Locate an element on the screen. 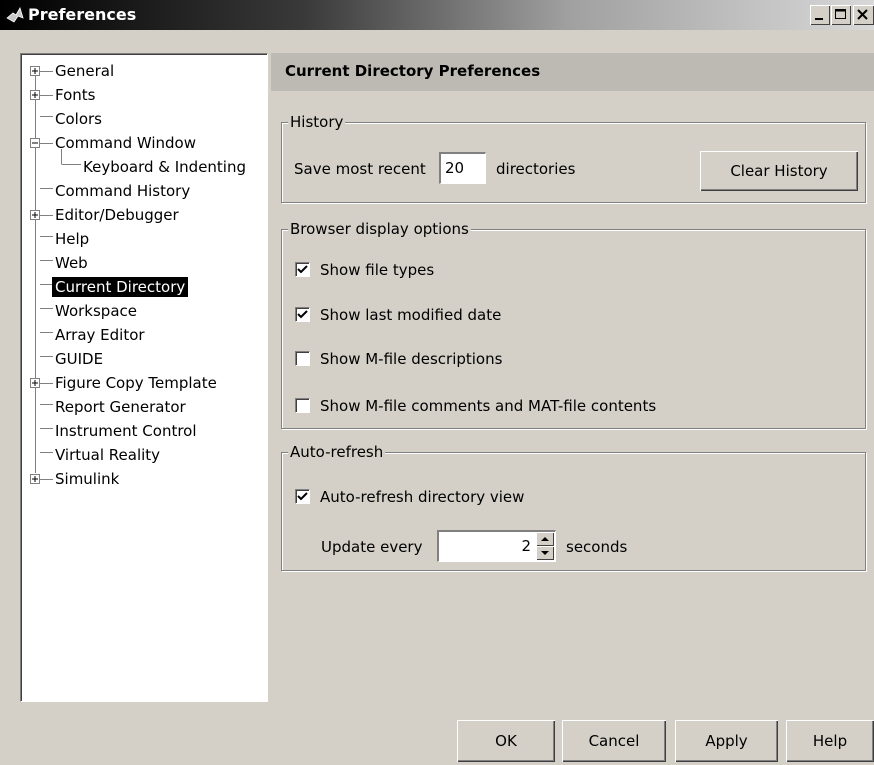 The width and height of the screenshot is (874, 765). tree-item-array-editor: Array Editor is located at coordinates (100, 335).